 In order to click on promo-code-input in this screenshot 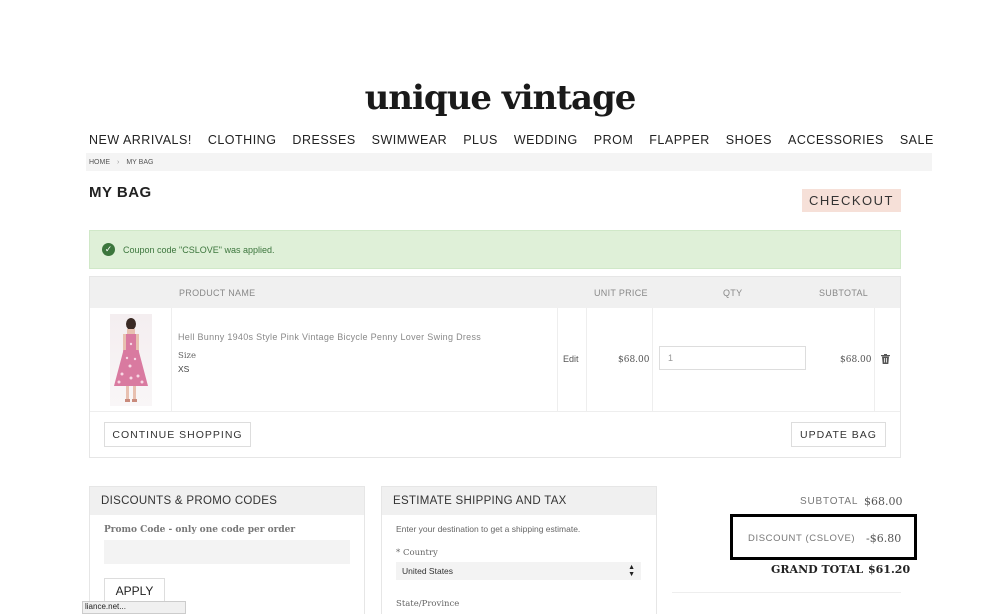, I will do `click(227, 552)`.